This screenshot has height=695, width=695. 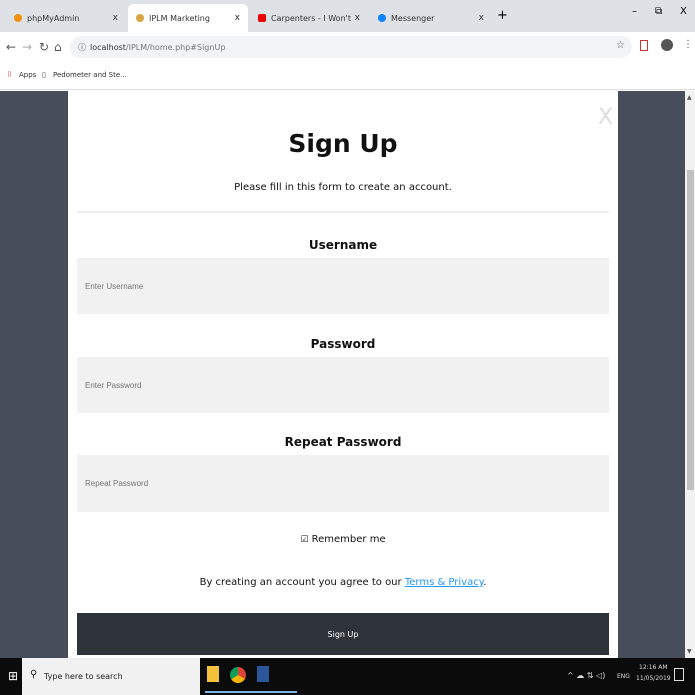 I want to click on windows-start-icon: ⊞, so click(x=13, y=676).